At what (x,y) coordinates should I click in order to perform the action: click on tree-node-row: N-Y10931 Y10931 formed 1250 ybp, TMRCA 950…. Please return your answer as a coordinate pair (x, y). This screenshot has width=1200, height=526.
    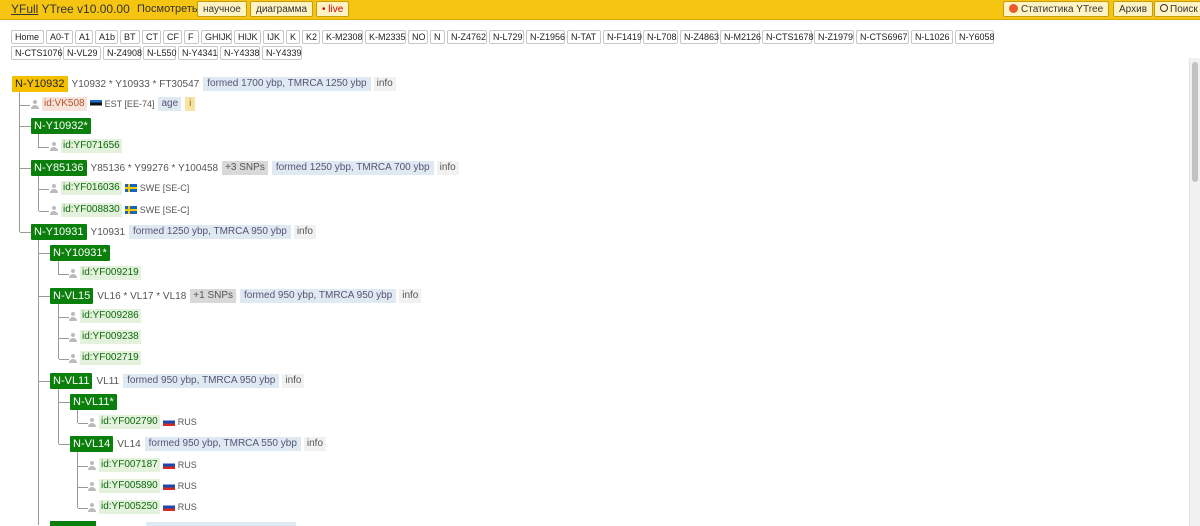
    Looking at the image, I should click on (173, 232).